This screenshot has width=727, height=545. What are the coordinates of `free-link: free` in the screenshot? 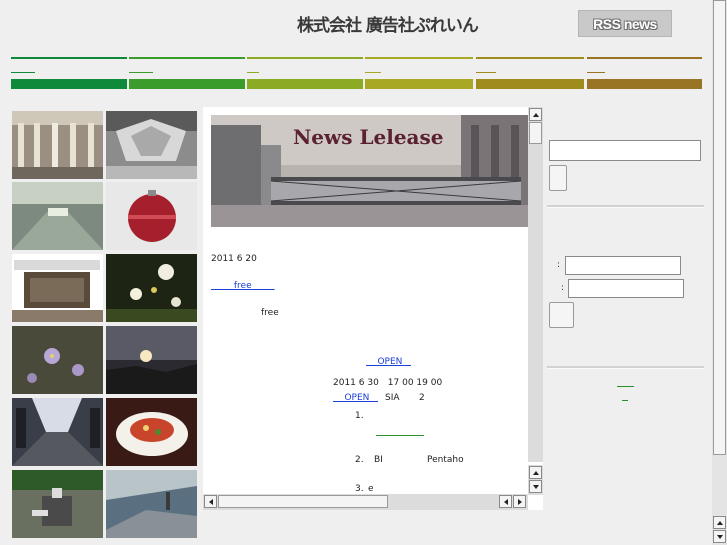 It's located at (243, 286).